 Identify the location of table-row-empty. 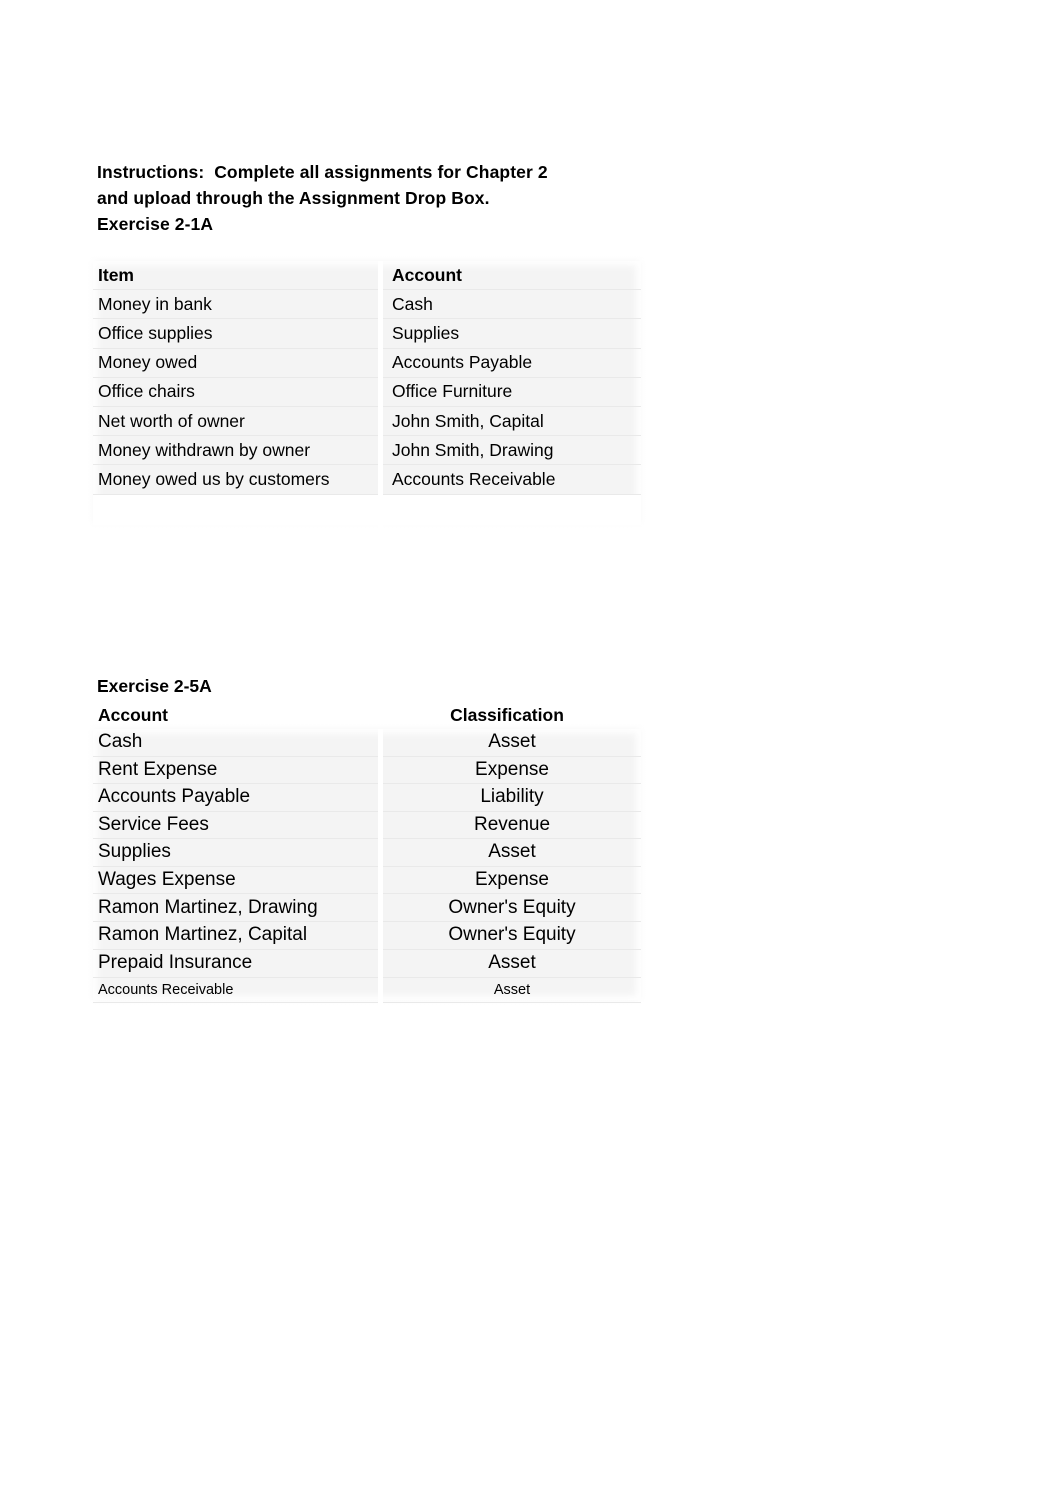
(367, 509).